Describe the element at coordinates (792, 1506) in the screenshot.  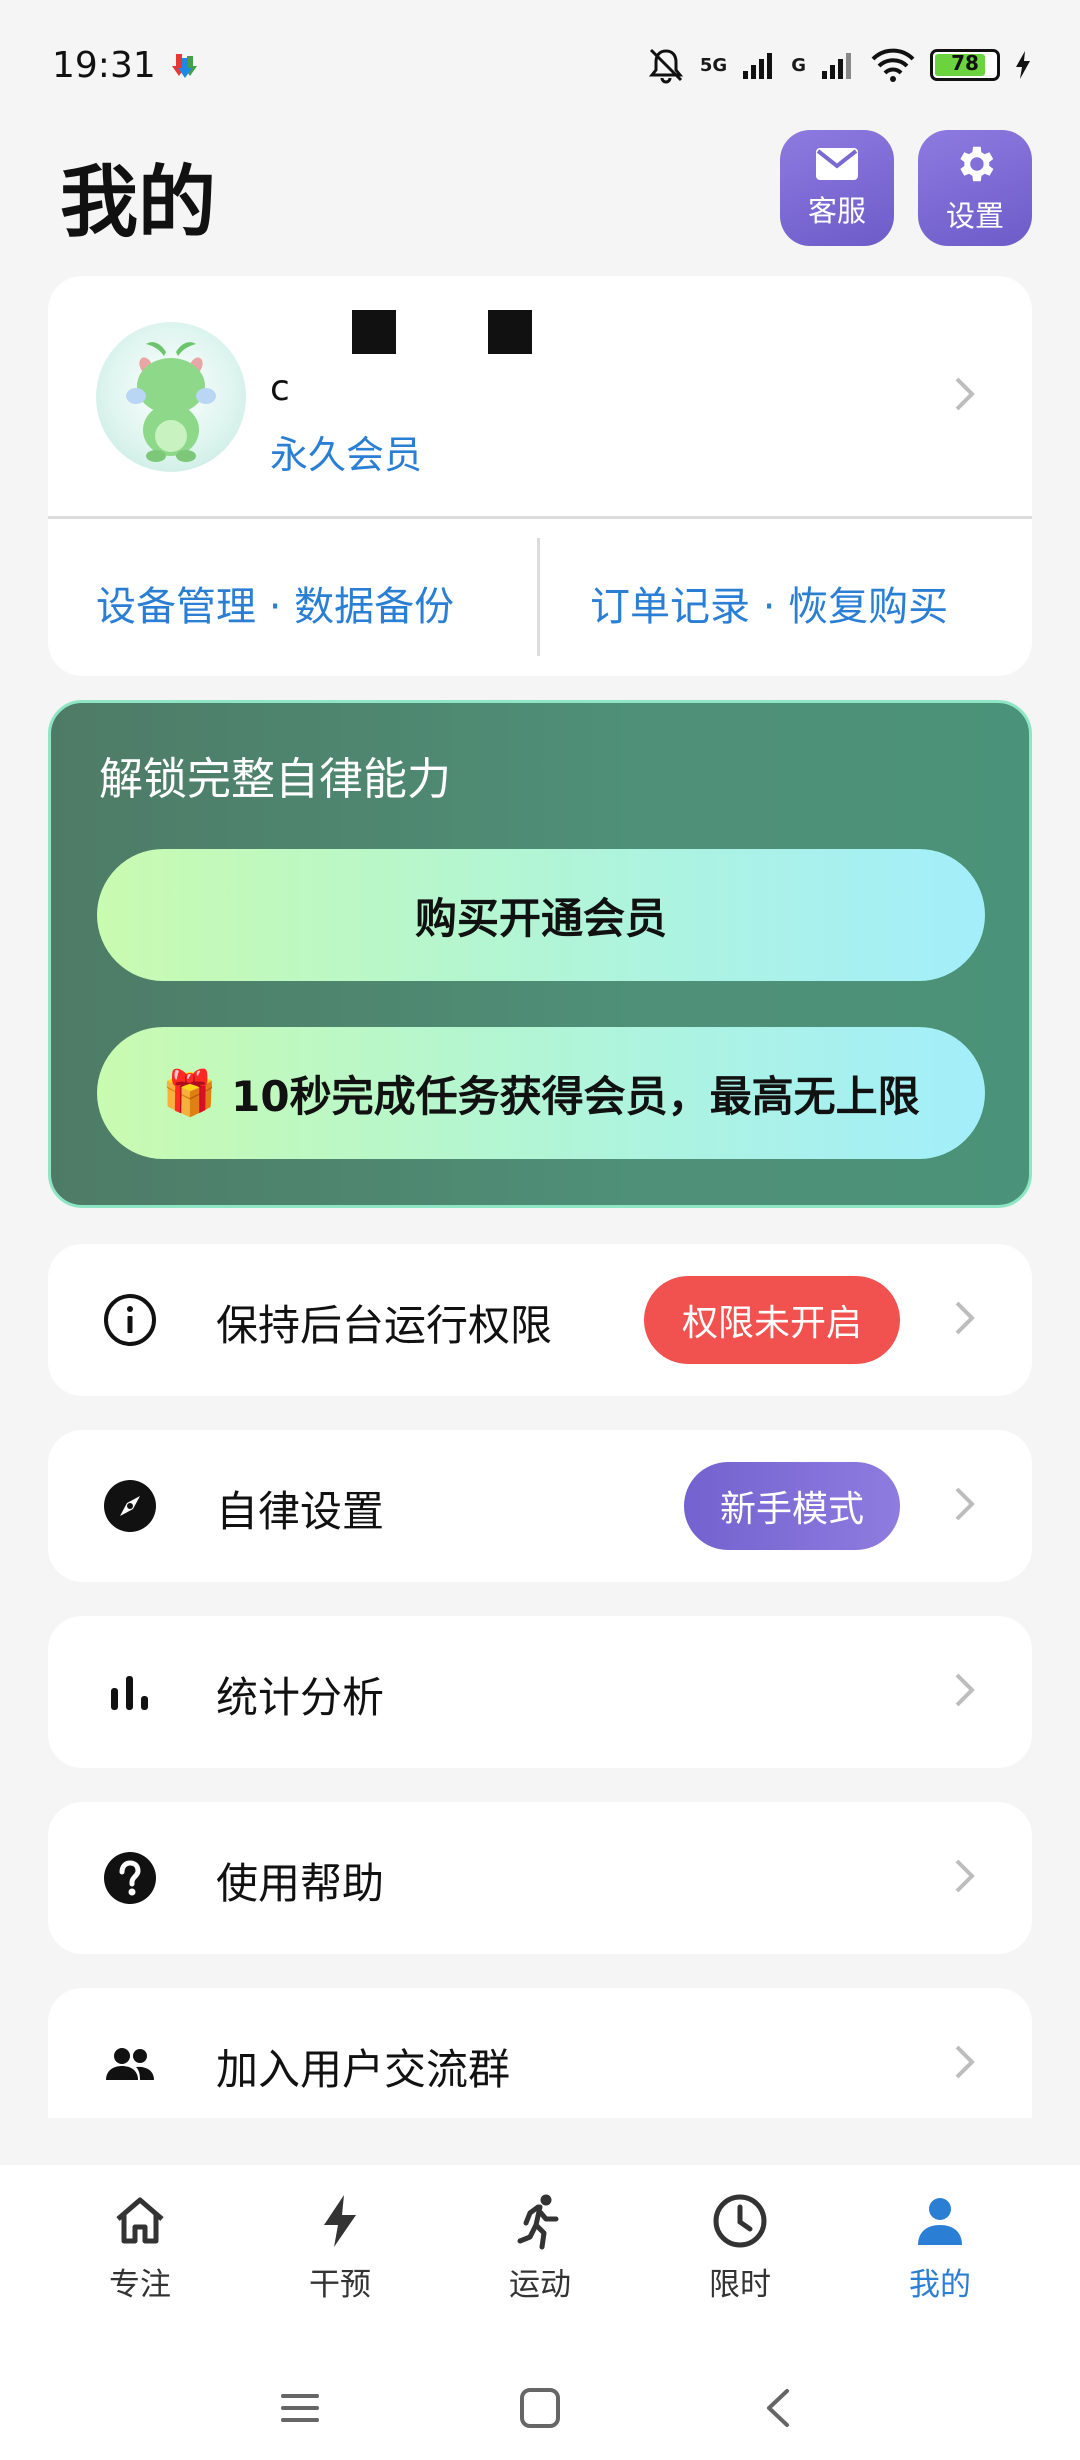
I see `mode-badge: 新手模式` at that location.